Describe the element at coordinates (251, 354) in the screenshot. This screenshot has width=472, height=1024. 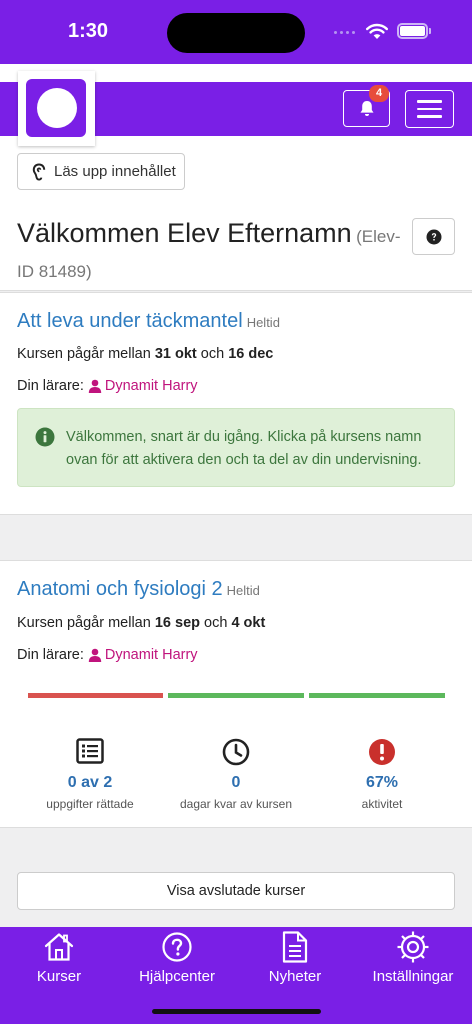
I see `end-date: 16 dec` at that location.